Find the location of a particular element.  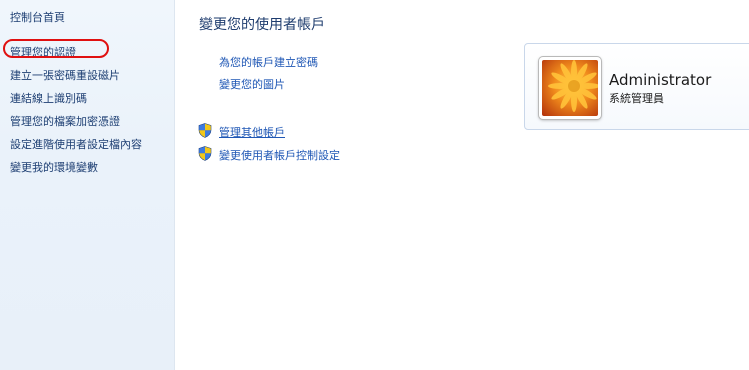

sidebar-item-password-reset-disk: 建立一張密碼重設磁片 is located at coordinates (65, 75).